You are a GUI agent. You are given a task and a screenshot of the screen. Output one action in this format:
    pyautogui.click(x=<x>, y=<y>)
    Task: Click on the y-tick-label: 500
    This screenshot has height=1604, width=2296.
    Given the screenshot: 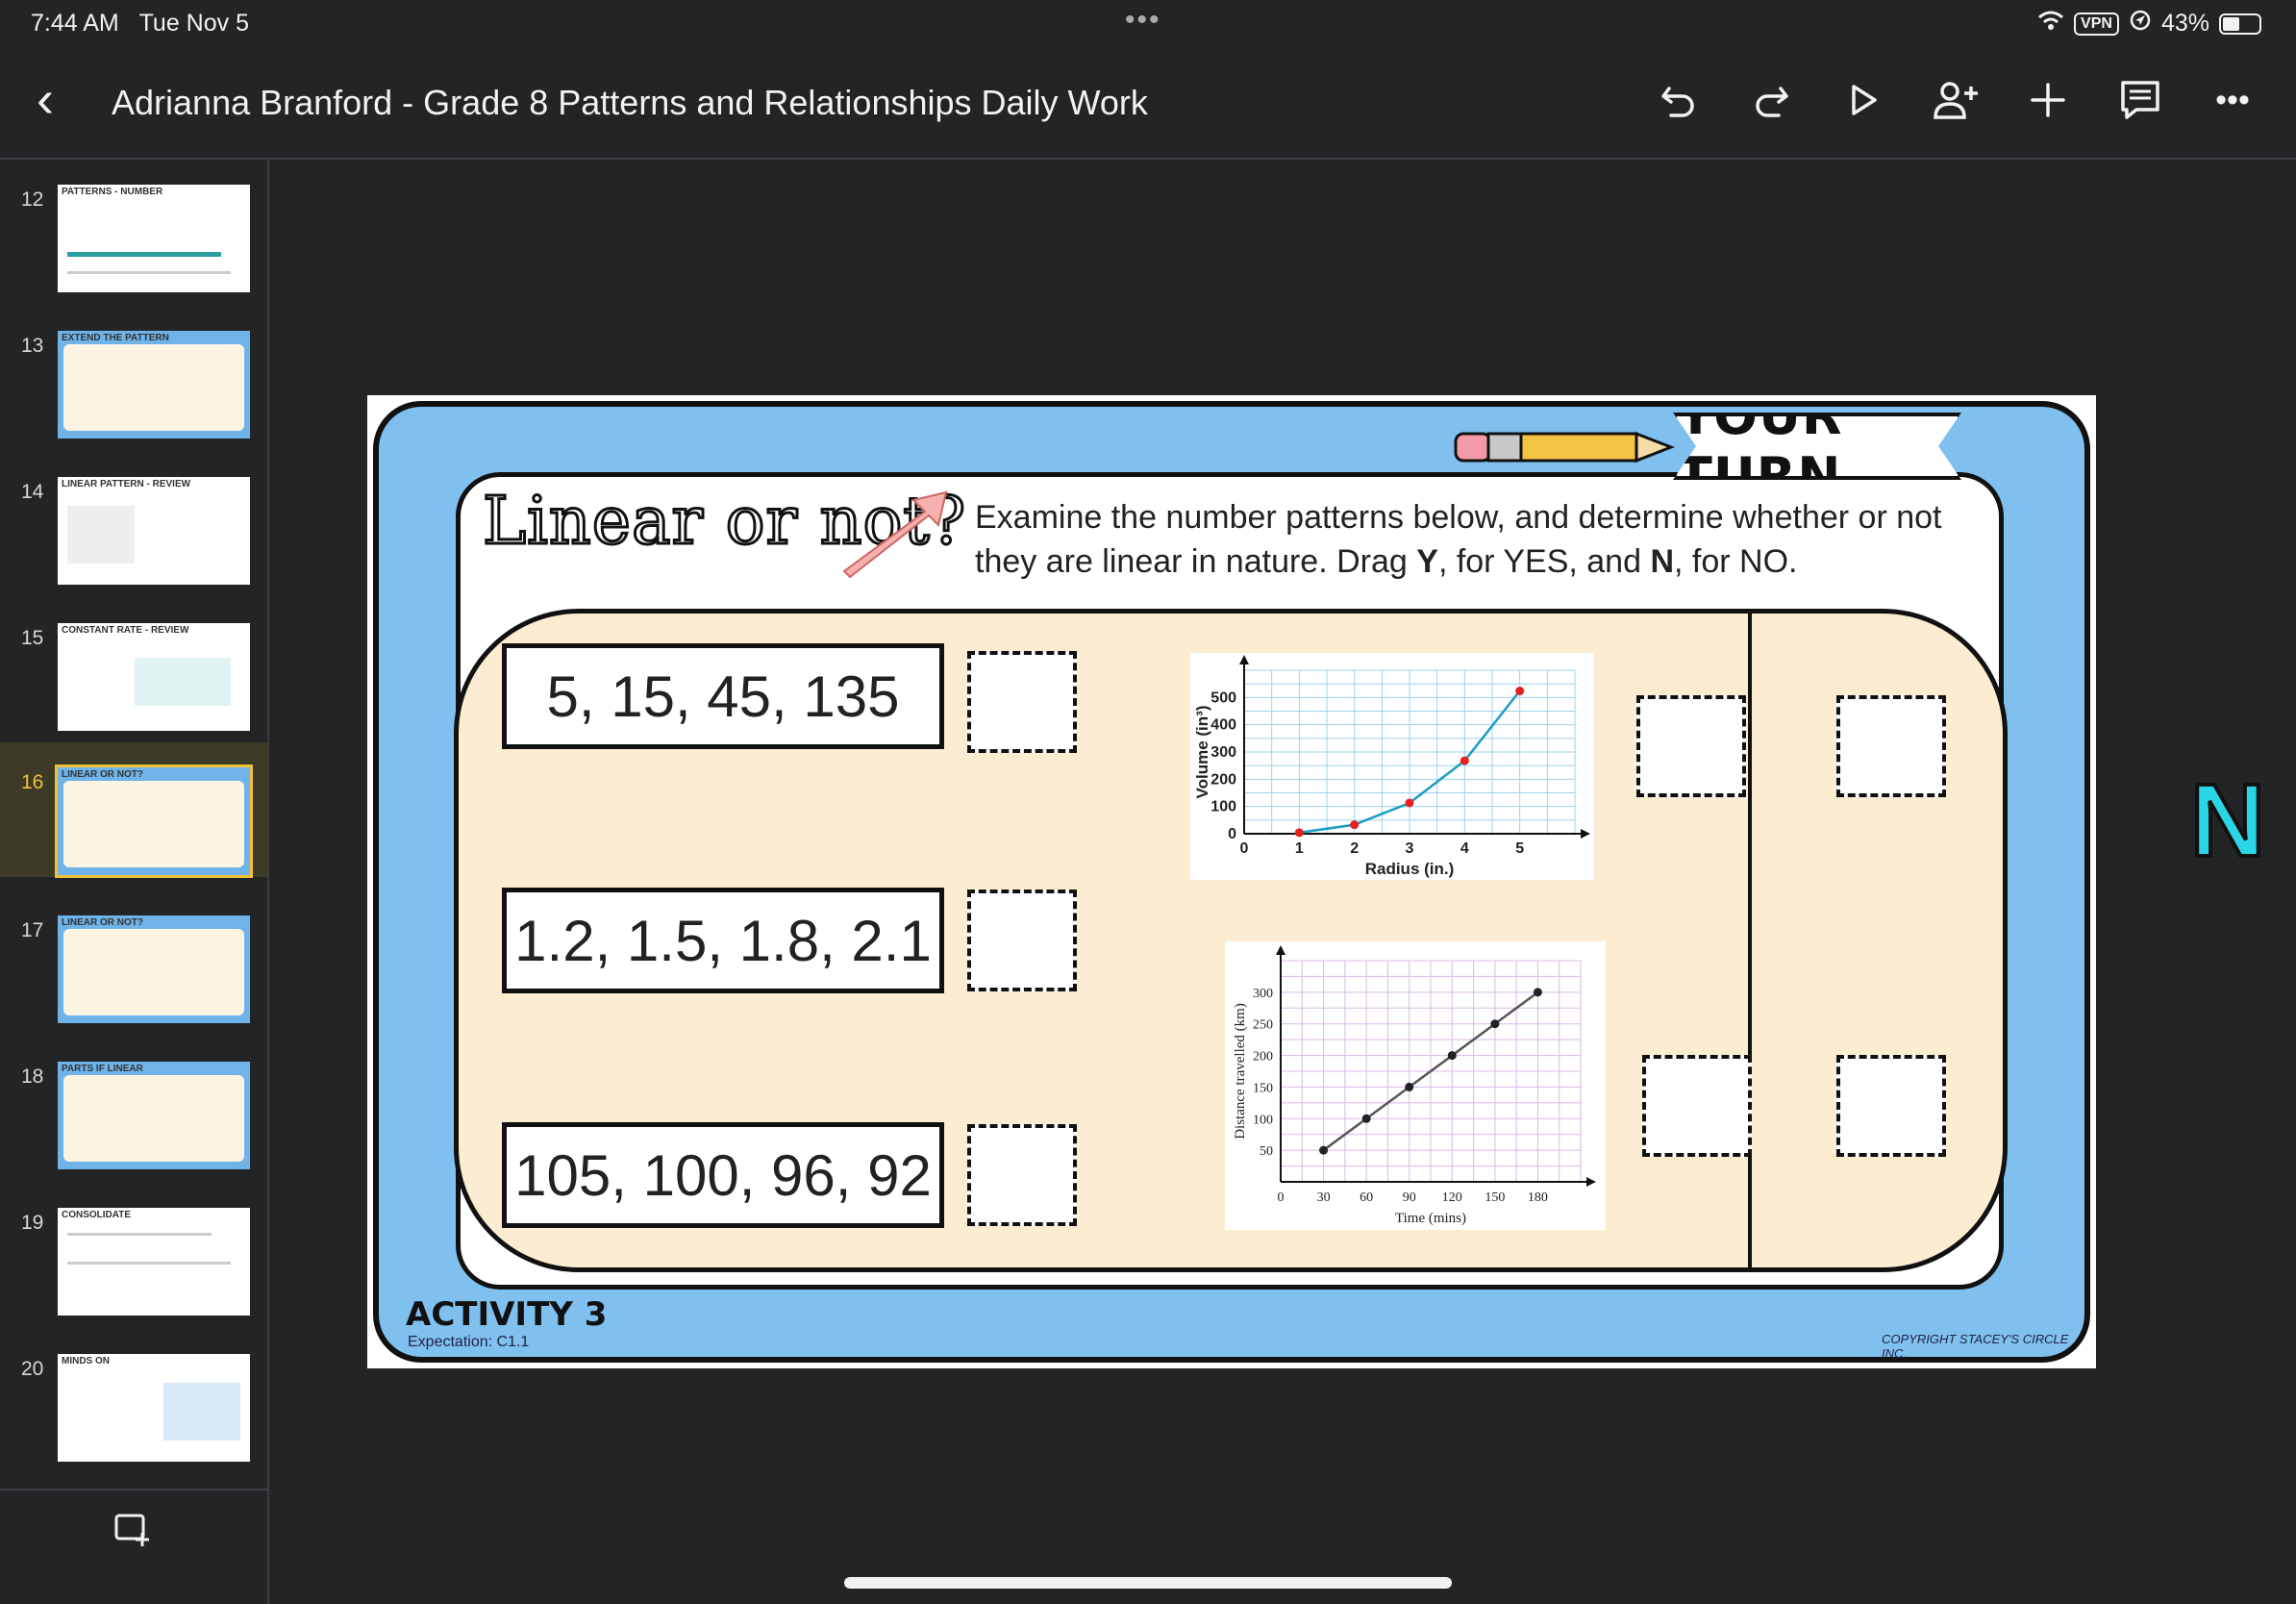 What is the action you would take?
    pyautogui.click(x=1223, y=697)
    